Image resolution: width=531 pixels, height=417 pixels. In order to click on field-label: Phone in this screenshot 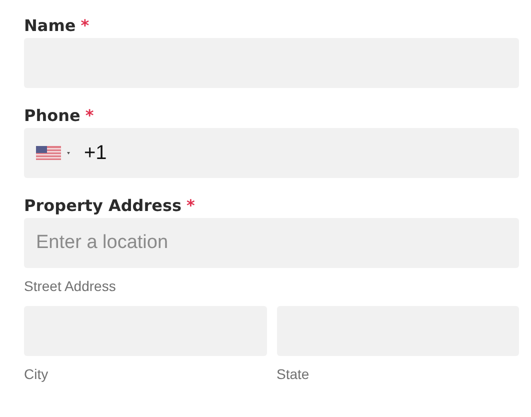, I will do `click(52, 115)`.